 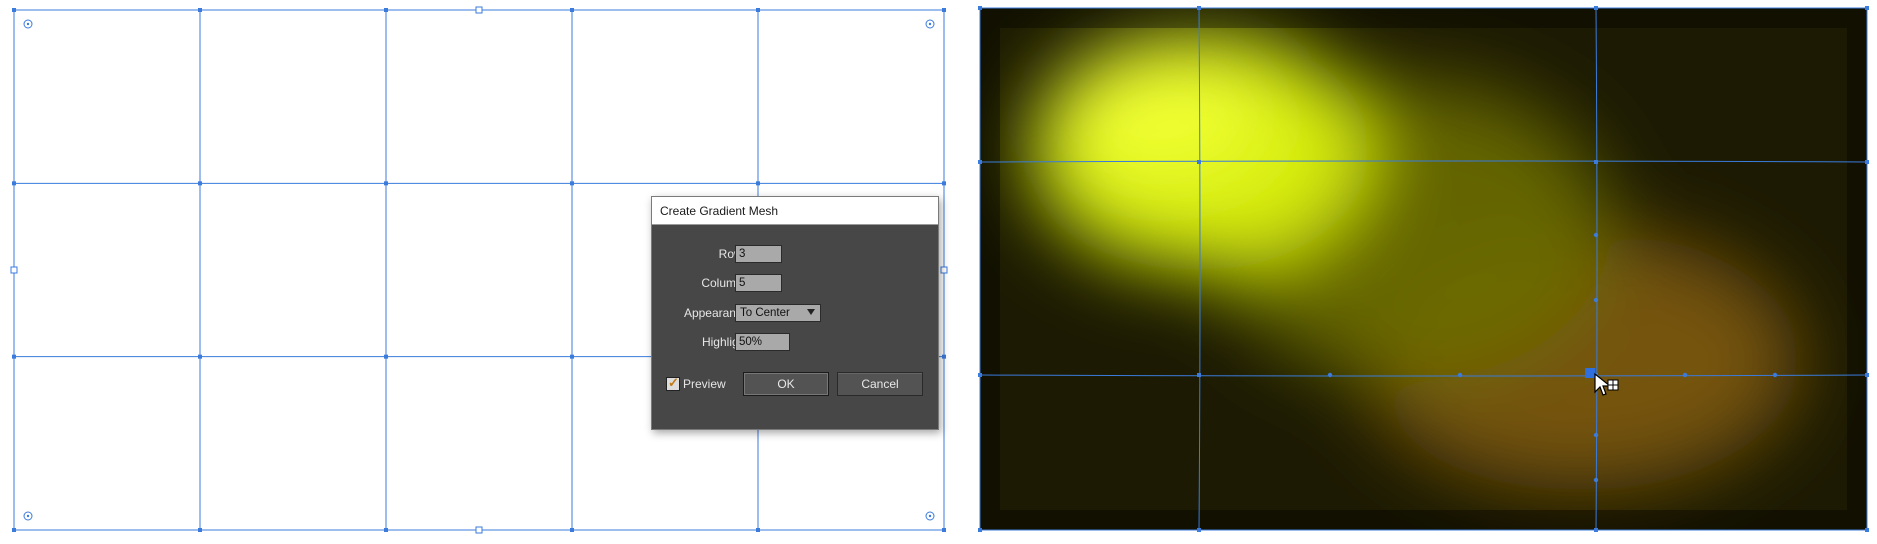 I want to click on rows-input: 3, so click(x=758, y=254).